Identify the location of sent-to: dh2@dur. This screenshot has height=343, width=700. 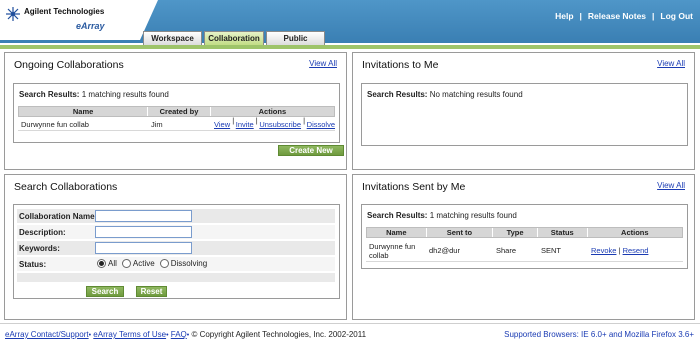
(444, 250).